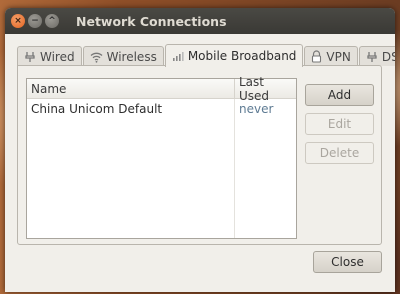 The image size is (400, 294). Describe the element at coordinates (35, 21) in the screenshot. I see `minimize-window-button: −` at that location.